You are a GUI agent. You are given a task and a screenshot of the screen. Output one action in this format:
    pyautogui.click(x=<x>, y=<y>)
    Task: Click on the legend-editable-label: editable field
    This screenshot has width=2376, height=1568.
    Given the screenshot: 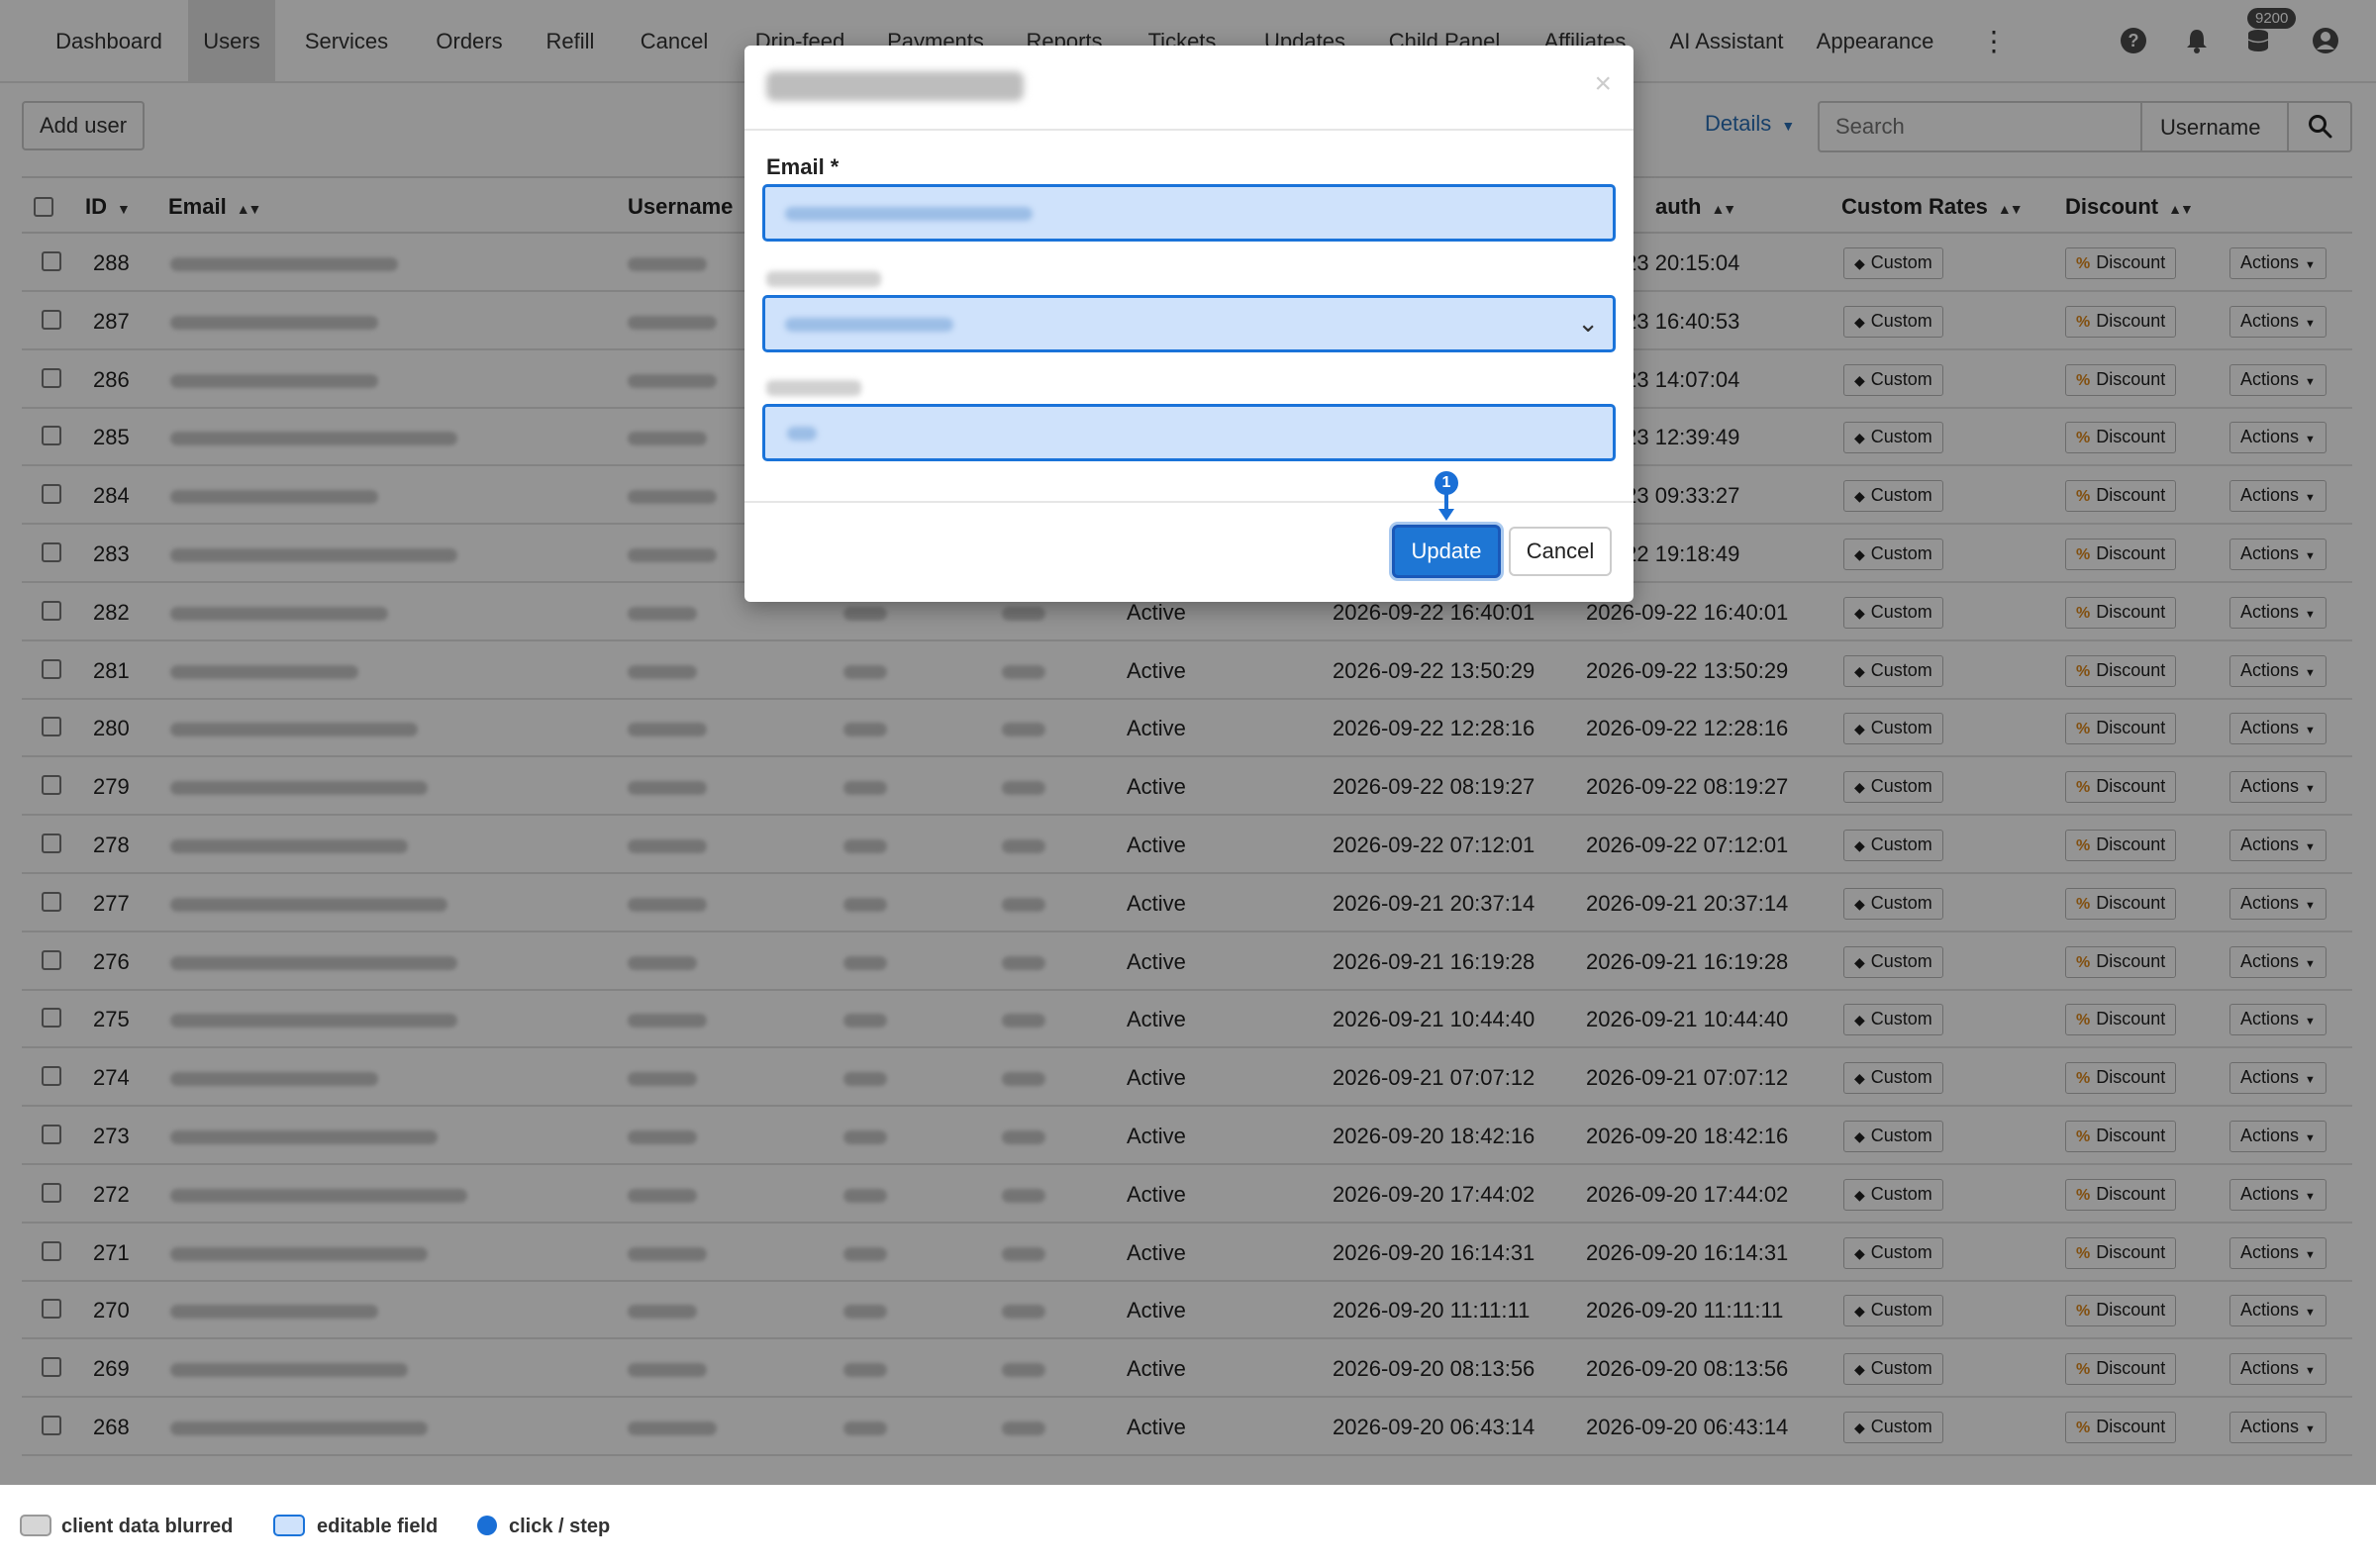 What is the action you would take?
    pyautogui.click(x=378, y=1526)
    